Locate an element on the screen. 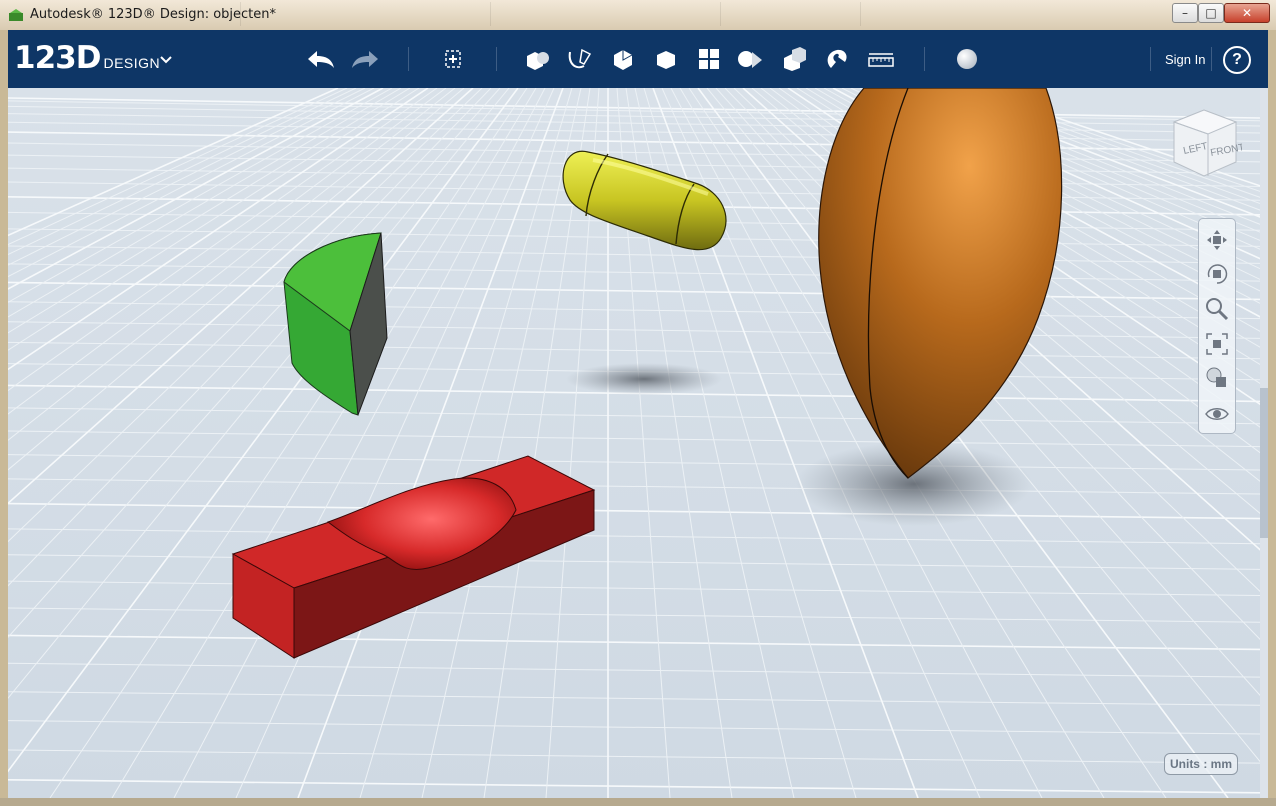 The height and width of the screenshot is (806, 1276). fit-icon is located at coordinates (1217, 344).